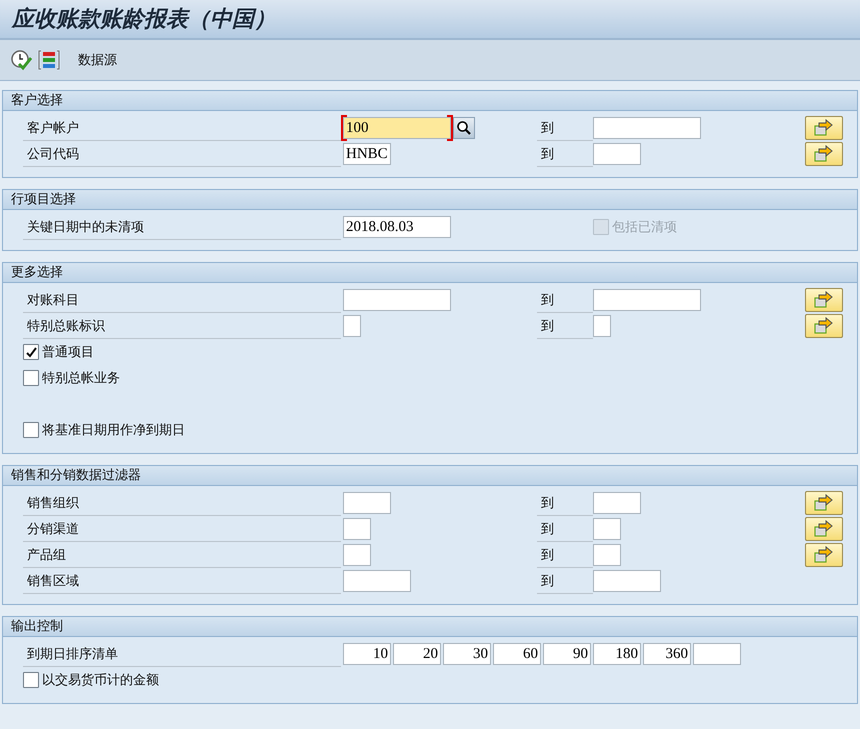  I want to click on input-field: 20, so click(417, 654).